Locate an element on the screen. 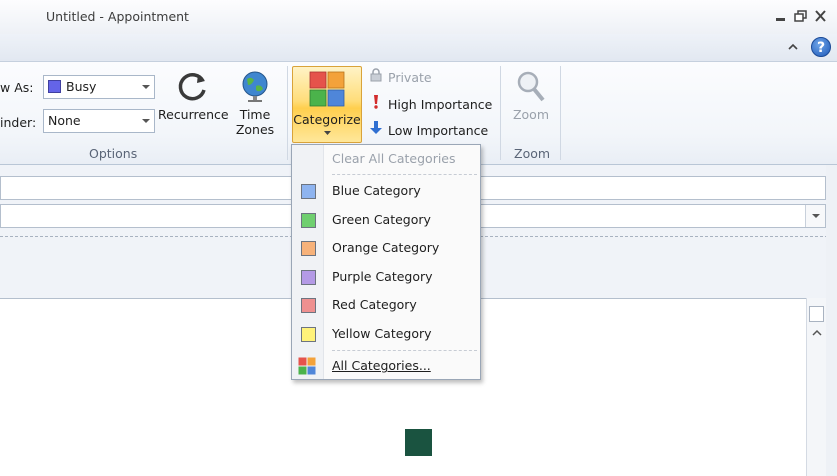  blue-swatch-icon is located at coordinates (308, 191).